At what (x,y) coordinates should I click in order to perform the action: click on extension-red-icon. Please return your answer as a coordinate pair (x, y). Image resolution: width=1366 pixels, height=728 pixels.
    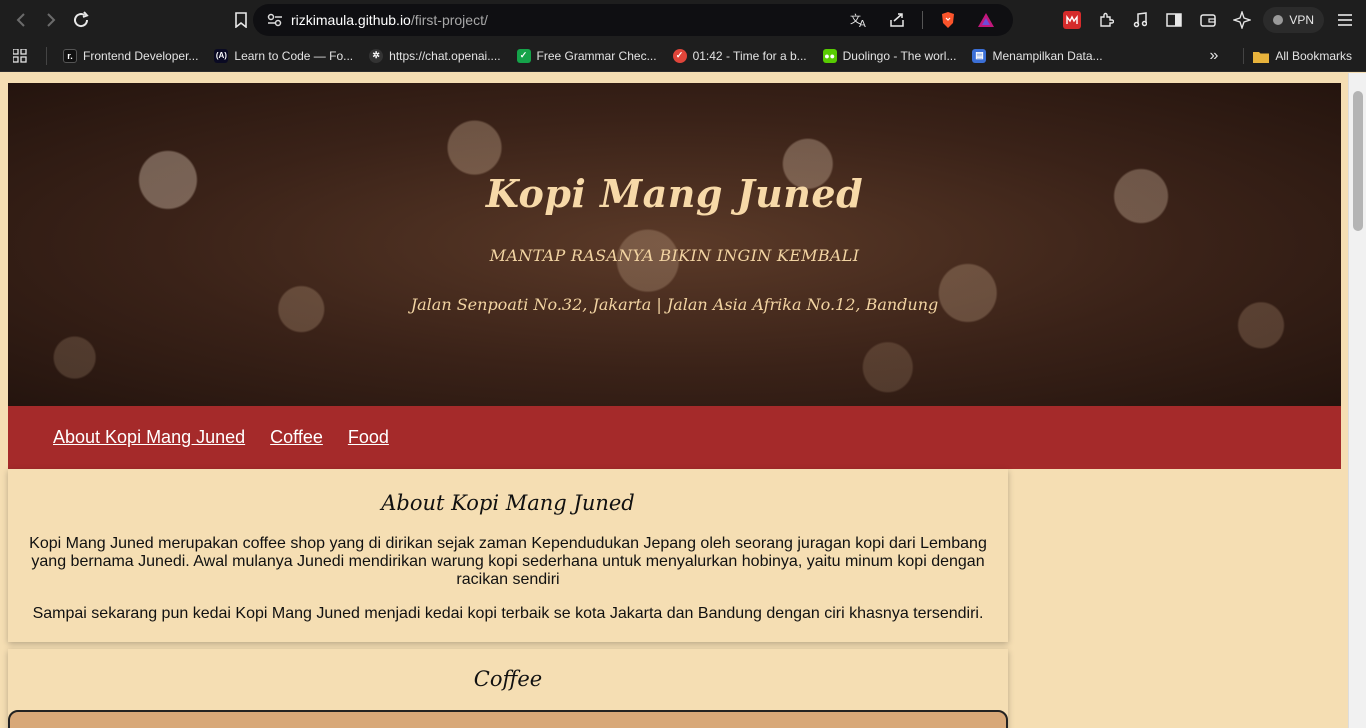
    Looking at the image, I should click on (1072, 20).